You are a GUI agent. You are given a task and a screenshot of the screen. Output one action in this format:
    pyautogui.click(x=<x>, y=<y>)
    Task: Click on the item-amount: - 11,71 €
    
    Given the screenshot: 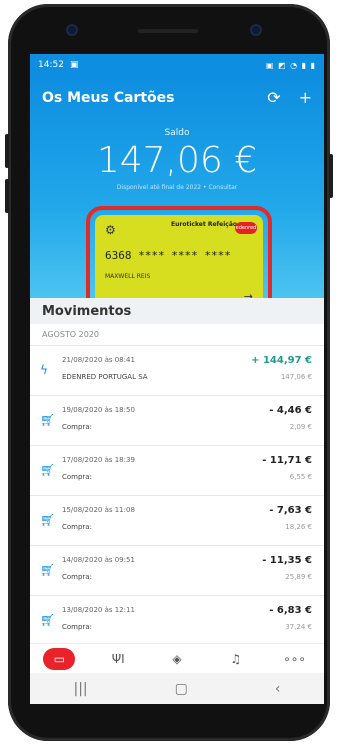 What is the action you would take?
    pyautogui.click(x=287, y=460)
    